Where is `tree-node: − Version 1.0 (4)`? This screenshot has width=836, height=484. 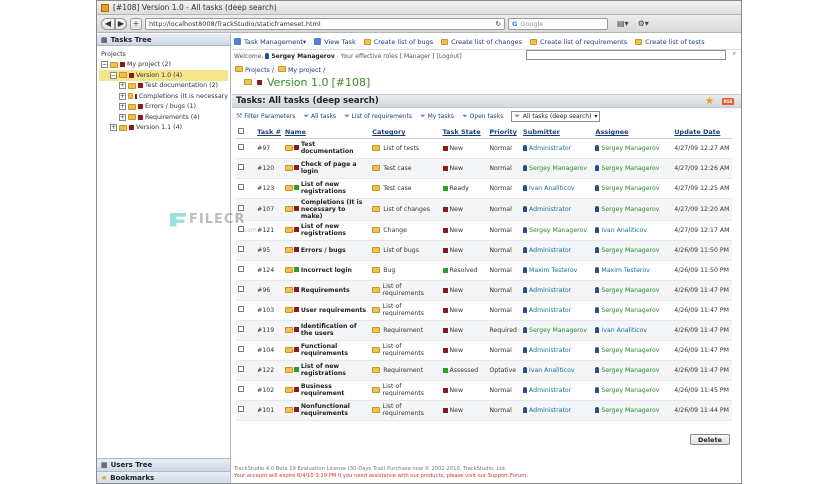 tree-node: − Version 1.0 (4) is located at coordinates (163, 75).